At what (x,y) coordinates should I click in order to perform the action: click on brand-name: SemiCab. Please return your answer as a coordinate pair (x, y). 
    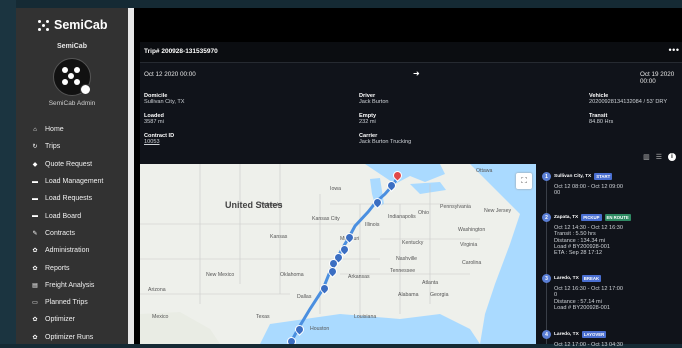
    Looking at the image, I should click on (81, 25).